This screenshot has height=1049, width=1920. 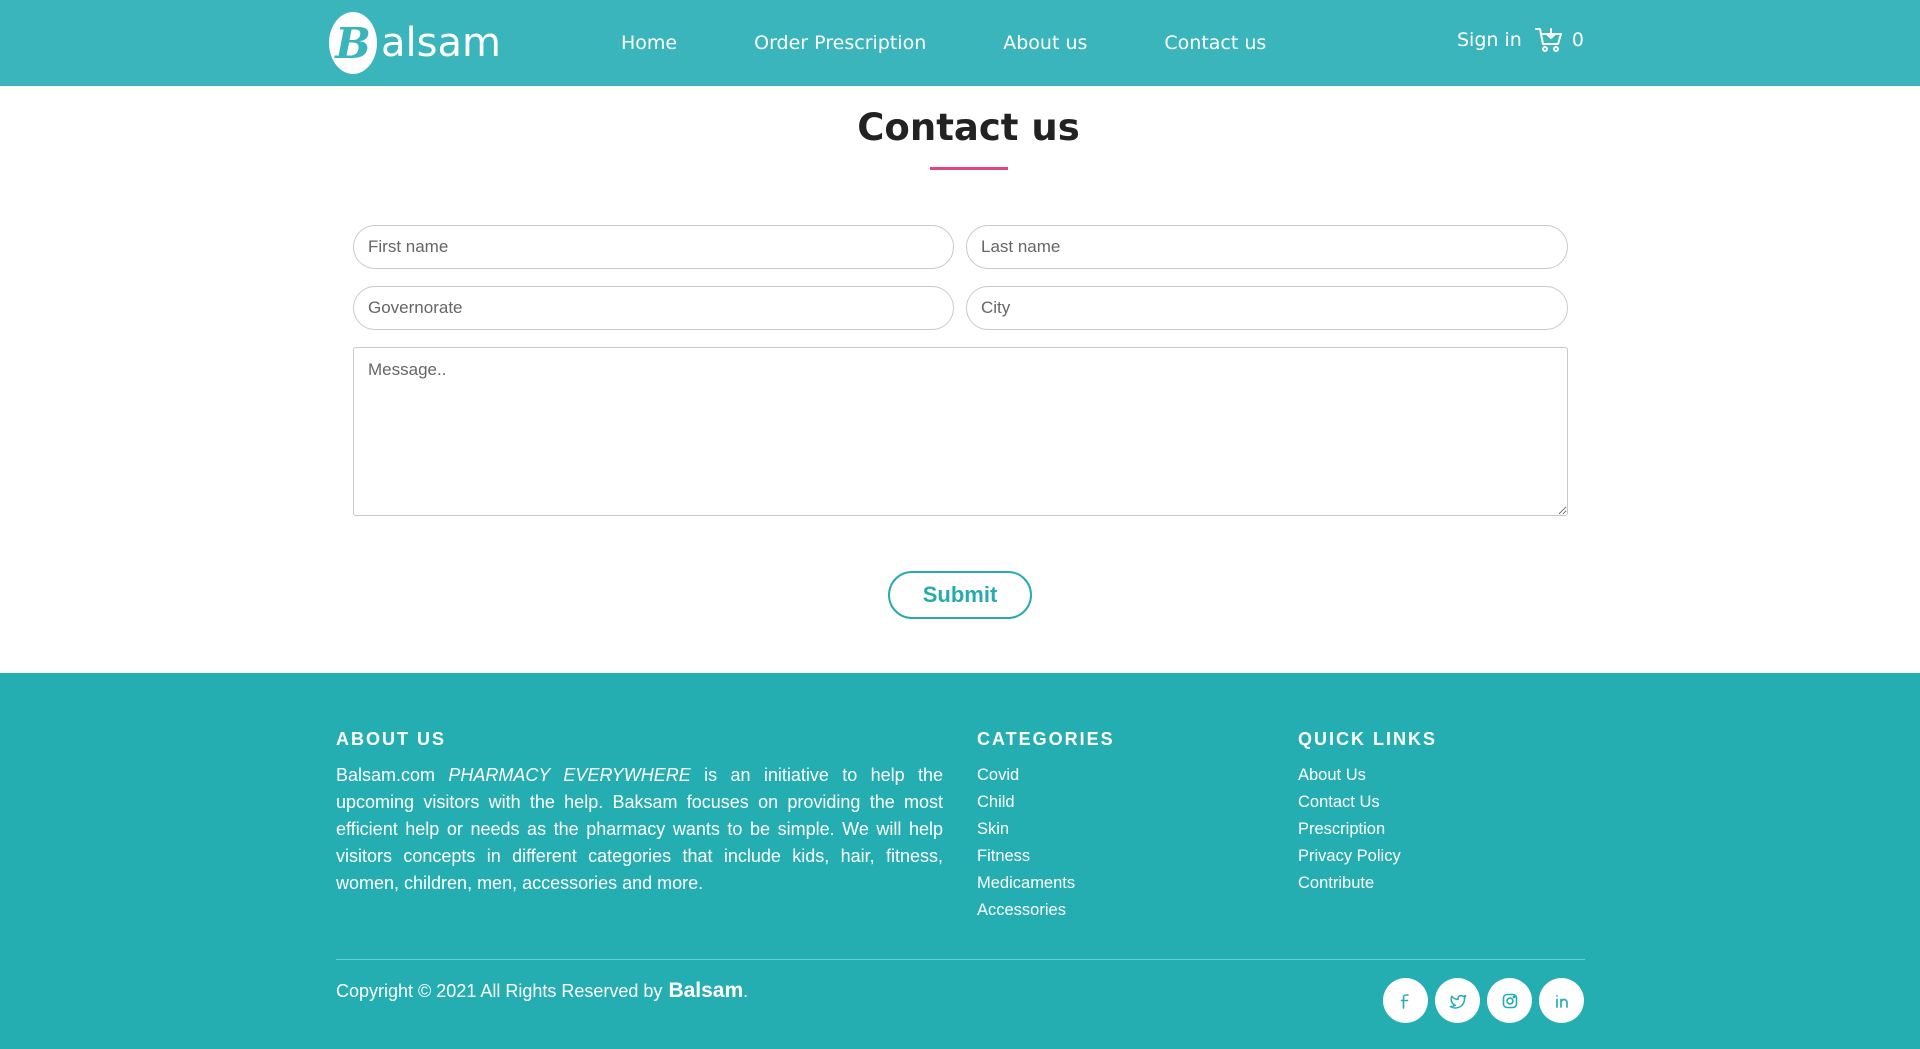 I want to click on category-link-covid: Covid, so click(x=998, y=775).